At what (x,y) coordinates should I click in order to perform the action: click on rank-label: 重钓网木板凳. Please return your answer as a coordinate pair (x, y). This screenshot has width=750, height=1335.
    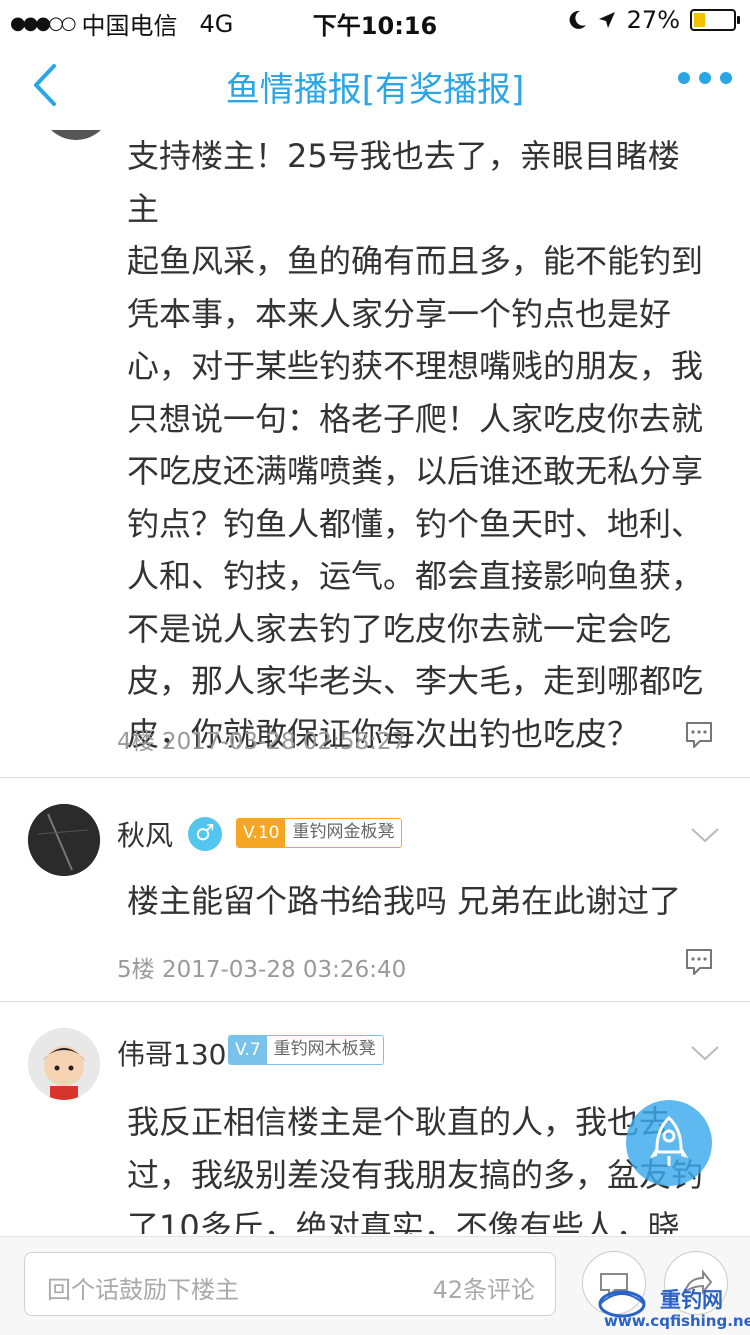
    Looking at the image, I should click on (324, 1050).